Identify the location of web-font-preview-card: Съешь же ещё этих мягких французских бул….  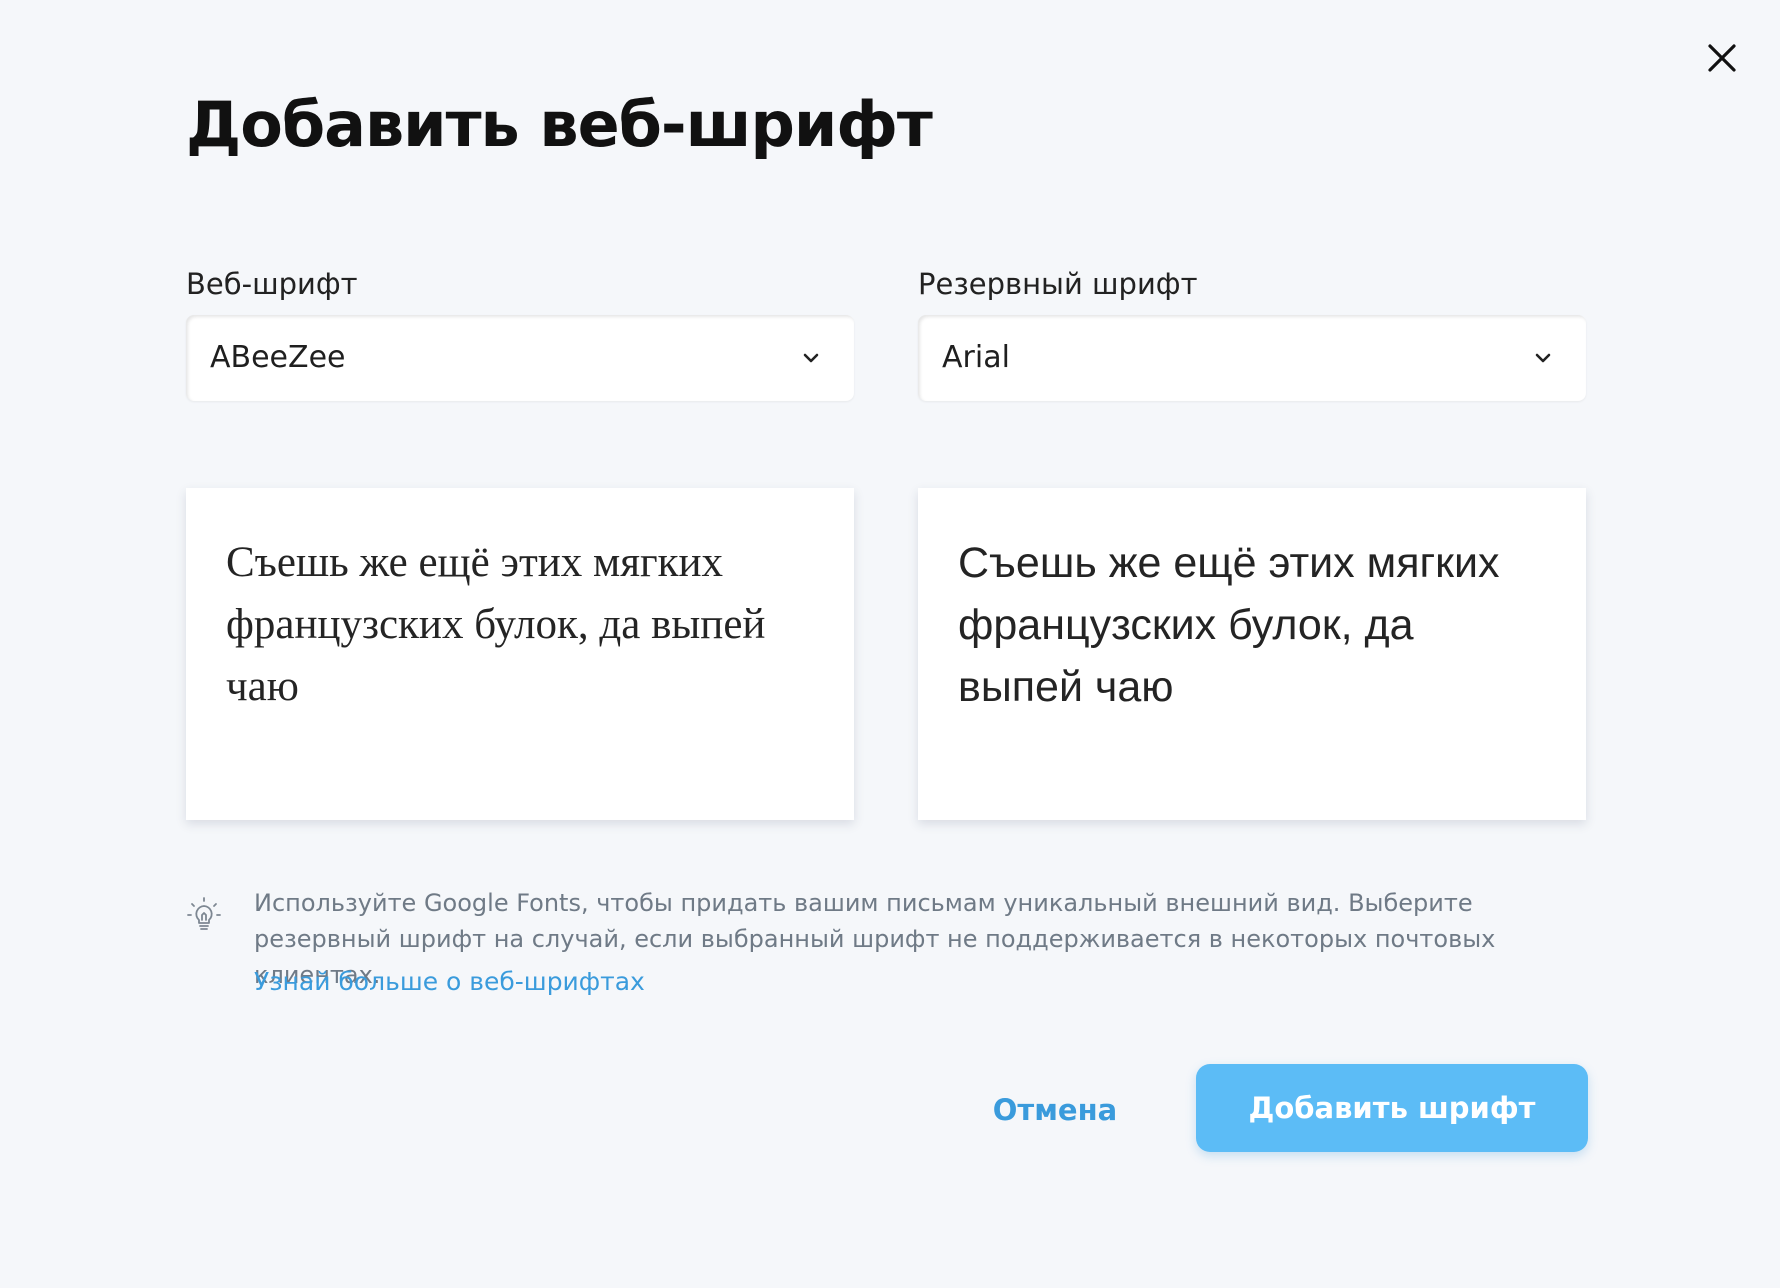
(520, 654).